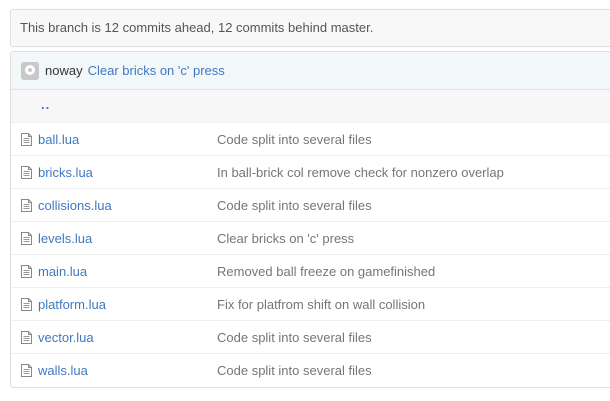  I want to click on parent-directory-link: .., so click(45, 104).